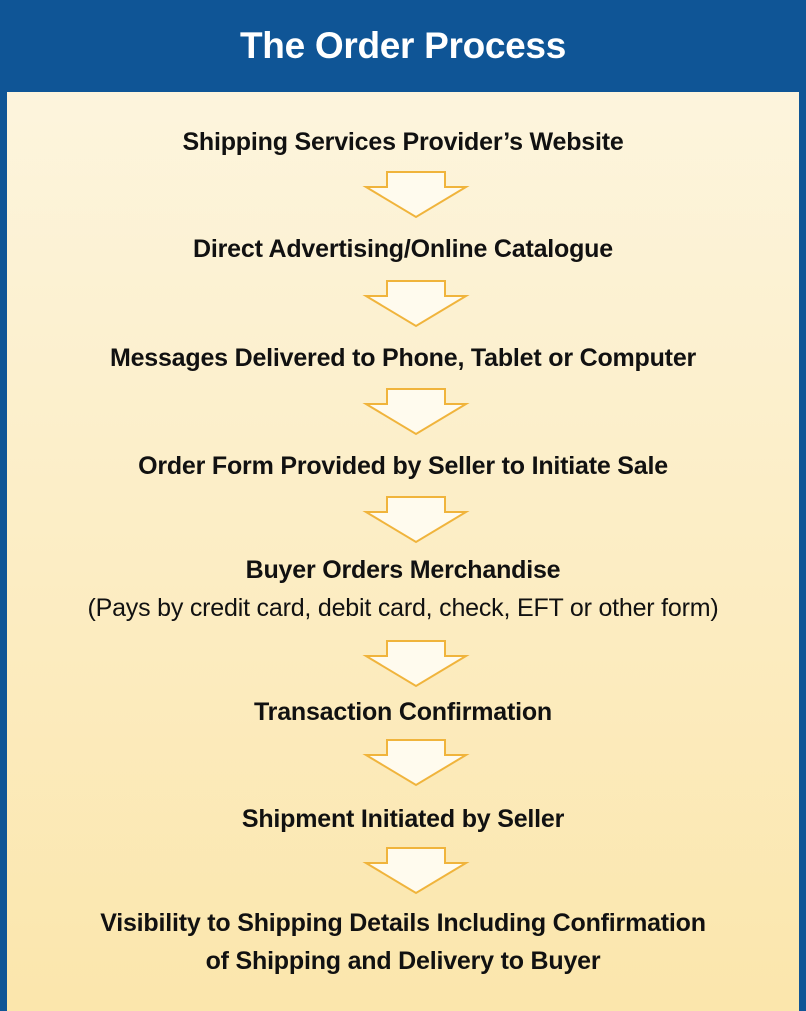  I want to click on step-label: Direct Advertising/Online Catalogue, so click(403, 249).